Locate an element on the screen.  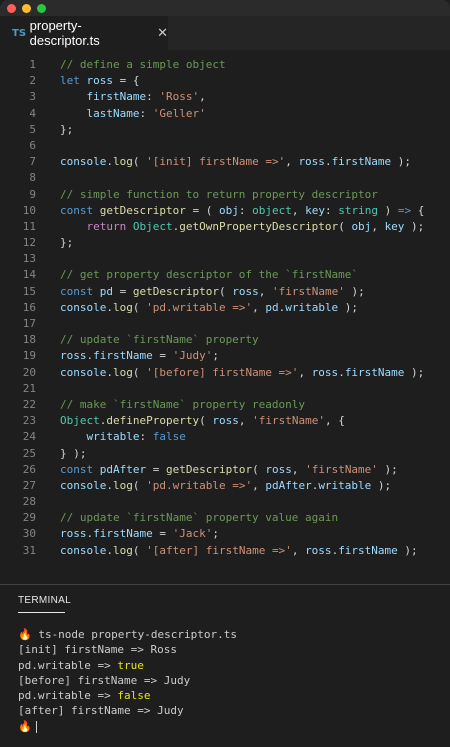
code-token: console is located at coordinates (83, 307).